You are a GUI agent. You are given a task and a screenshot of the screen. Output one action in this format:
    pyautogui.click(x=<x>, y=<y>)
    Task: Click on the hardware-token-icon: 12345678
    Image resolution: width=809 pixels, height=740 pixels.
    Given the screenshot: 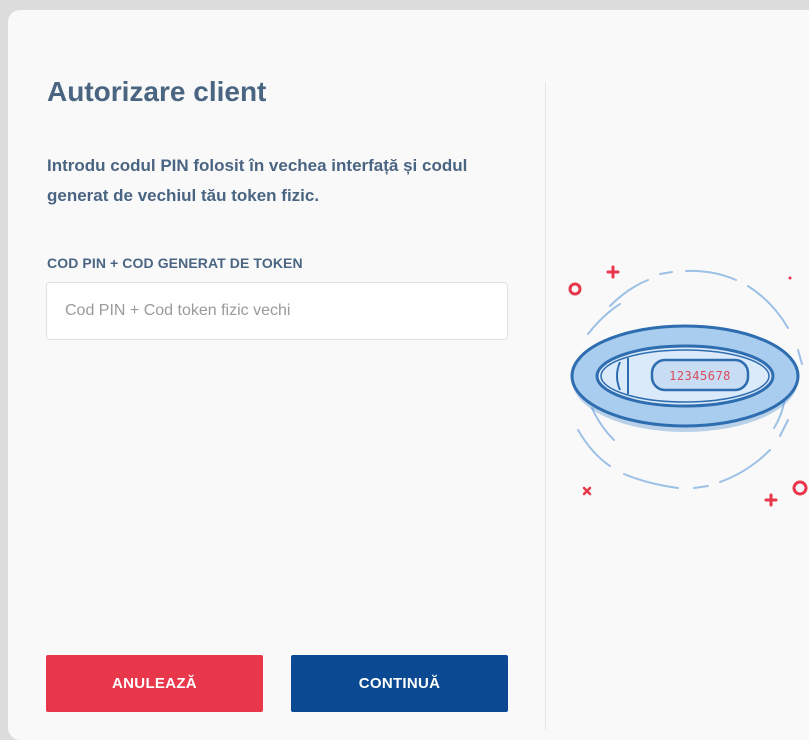 What is the action you would take?
    pyautogui.click(x=688, y=386)
    